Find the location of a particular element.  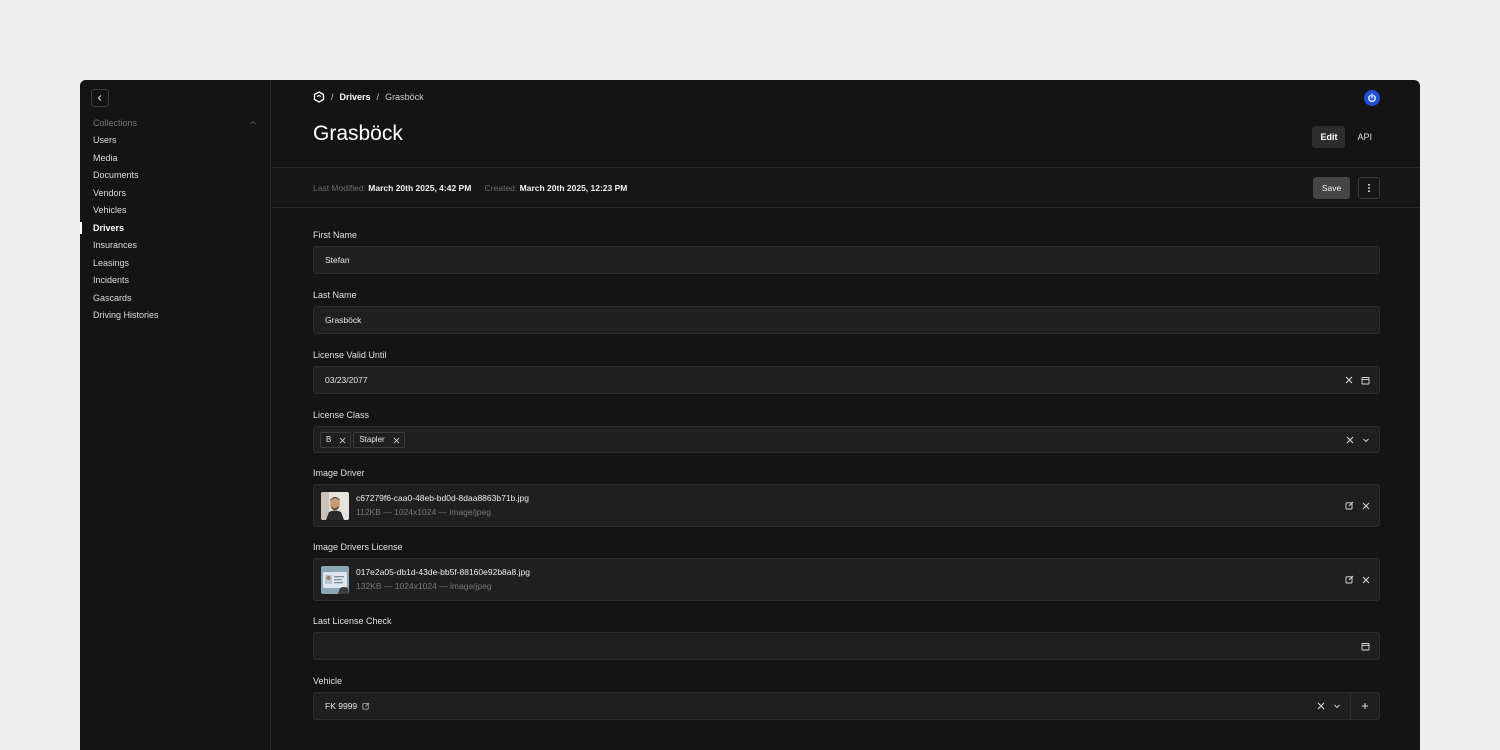

image-driver-meta: 112KB — 1024x1024 — image/jpeg is located at coordinates (423, 512).